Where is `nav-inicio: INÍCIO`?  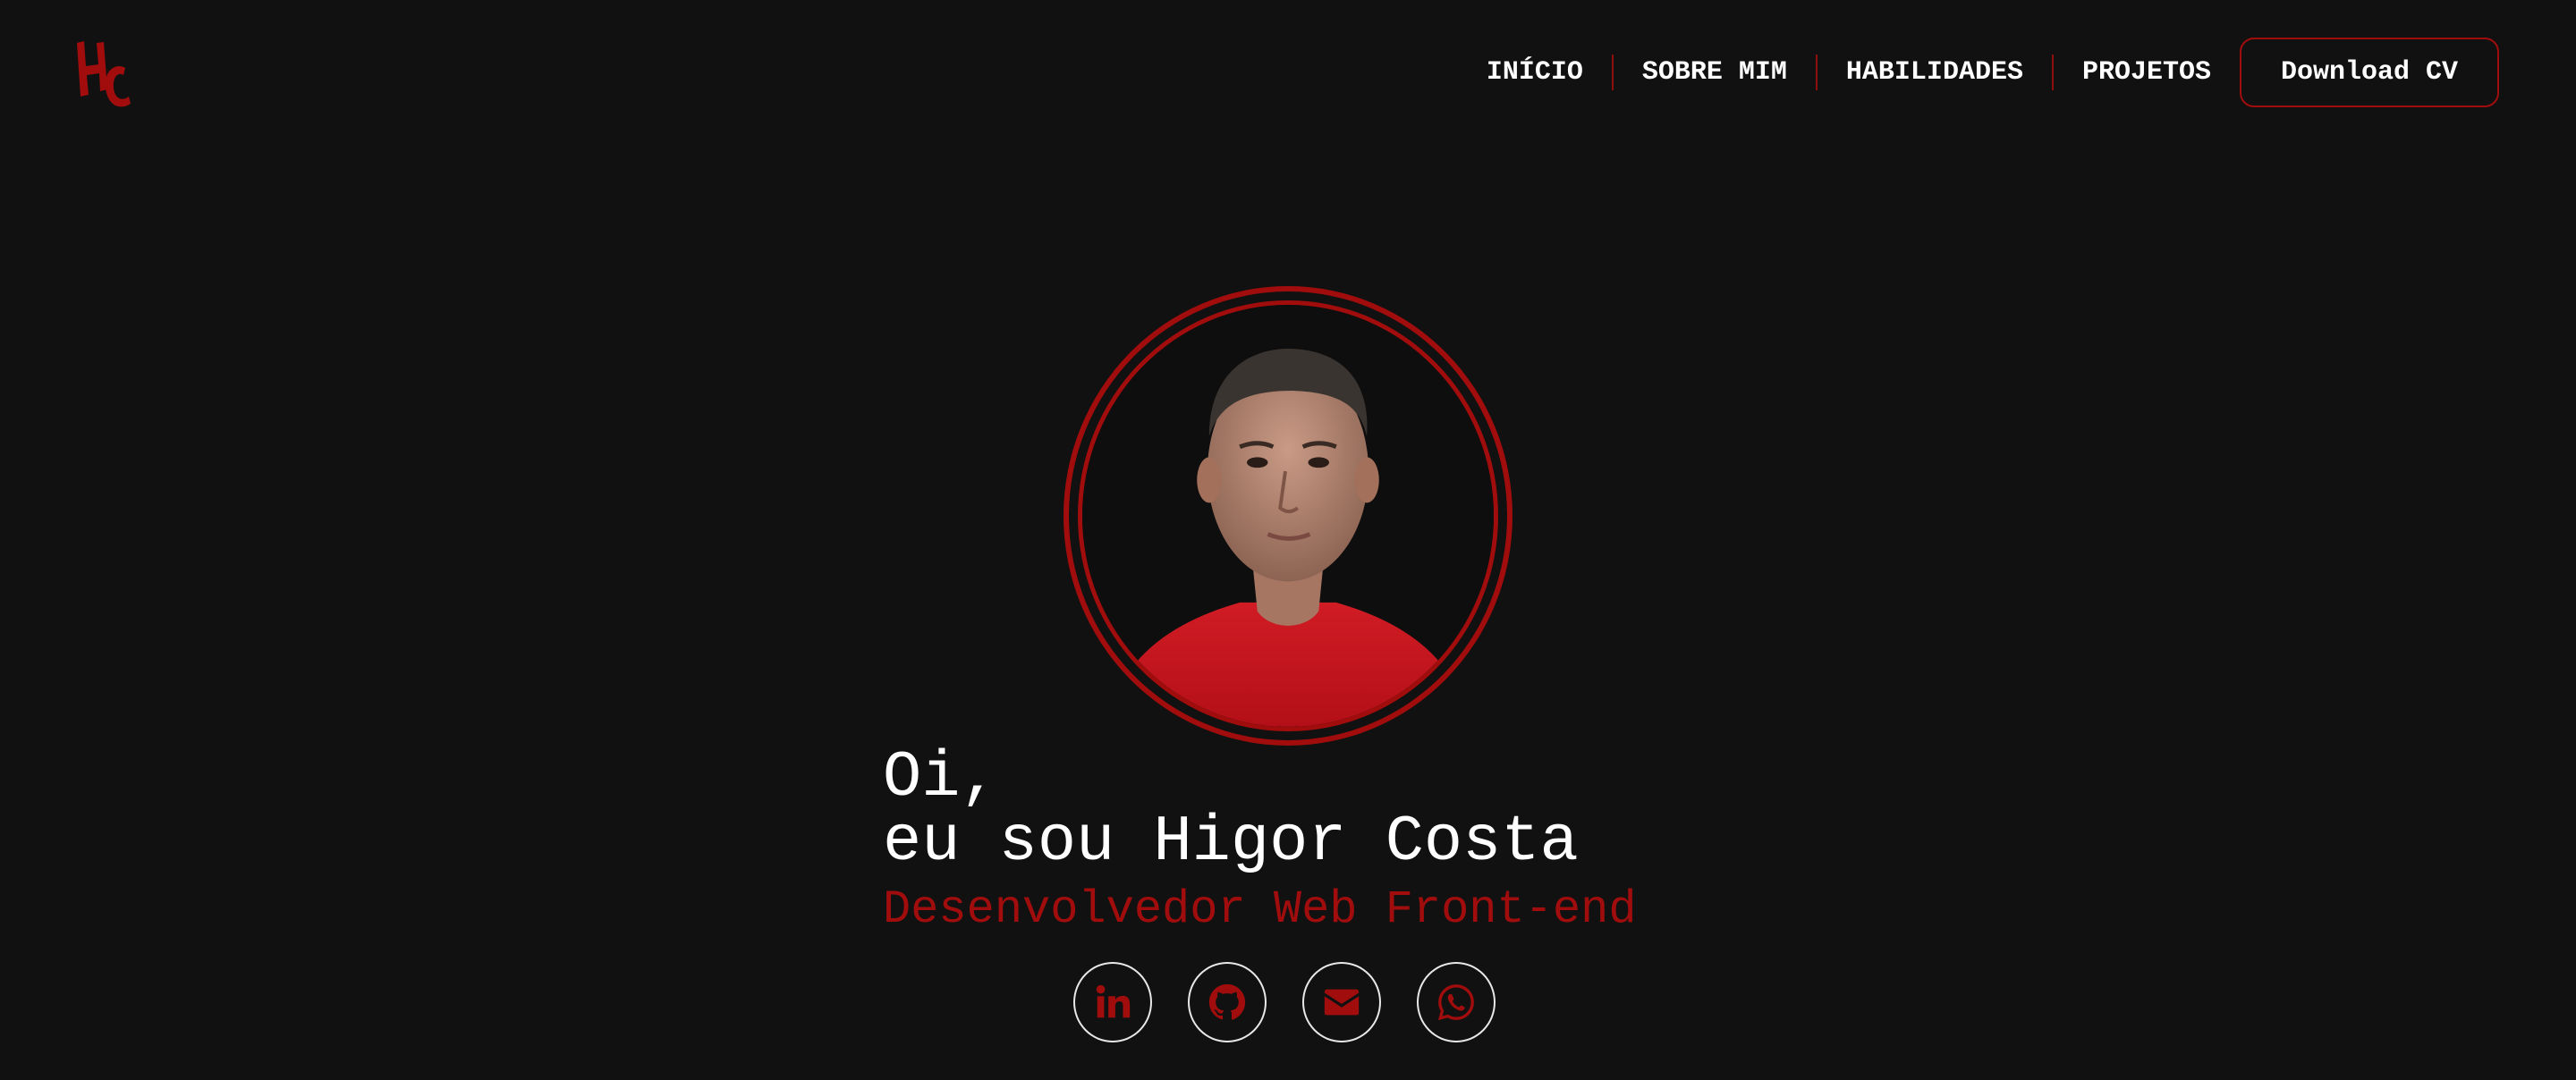 nav-inicio: INÍCIO is located at coordinates (1535, 72).